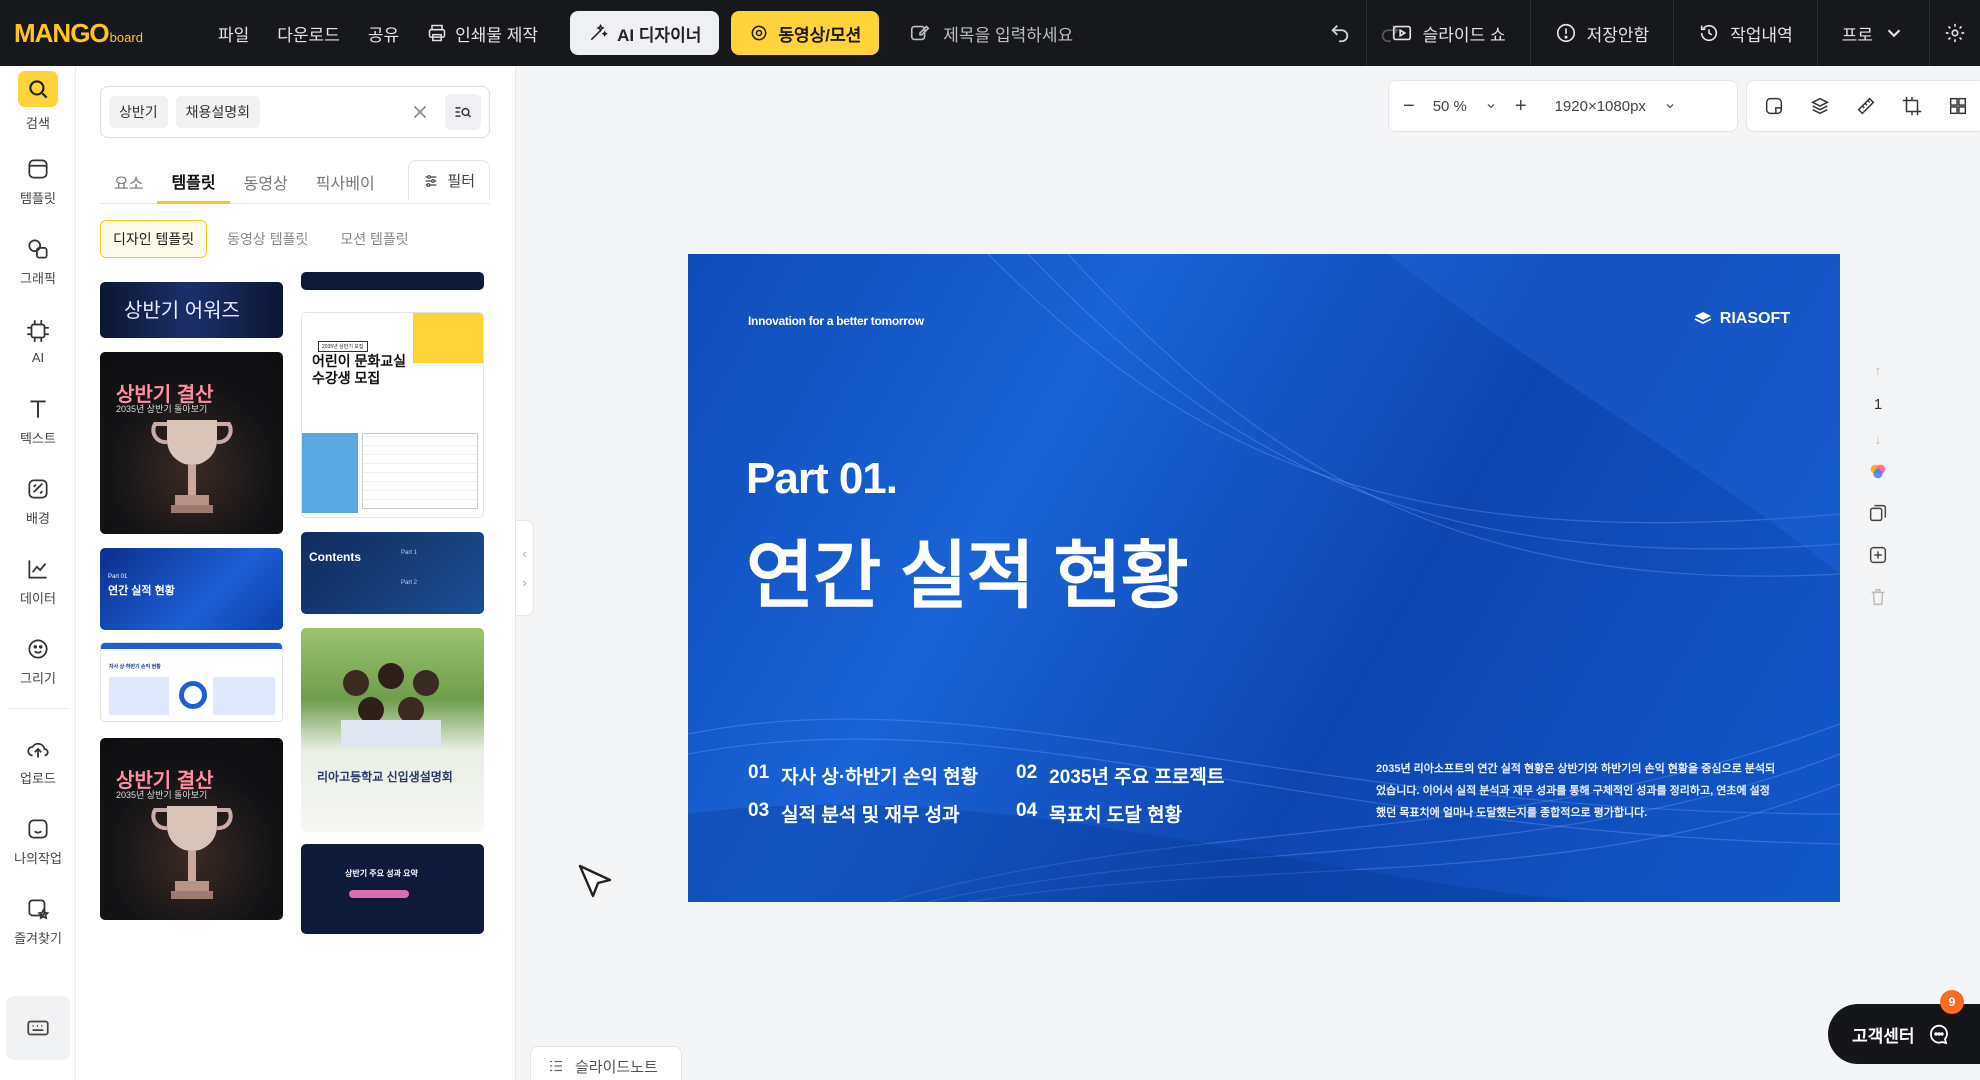 The height and width of the screenshot is (1080, 1980). What do you see at coordinates (1878, 555) in the screenshot?
I see `add-page-icon` at bounding box center [1878, 555].